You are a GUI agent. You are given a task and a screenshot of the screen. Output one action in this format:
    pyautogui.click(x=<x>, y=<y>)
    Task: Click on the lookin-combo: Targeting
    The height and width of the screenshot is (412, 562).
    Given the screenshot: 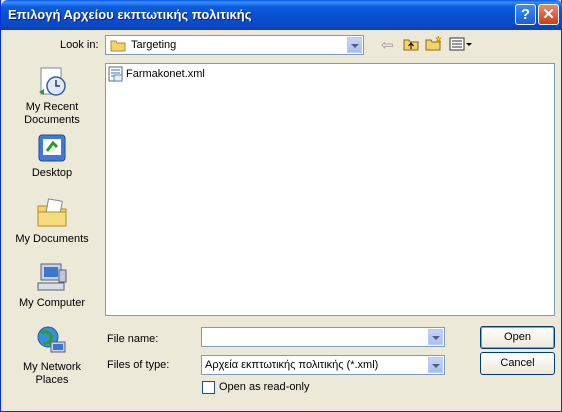 What is the action you would take?
    pyautogui.click(x=234, y=45)
    